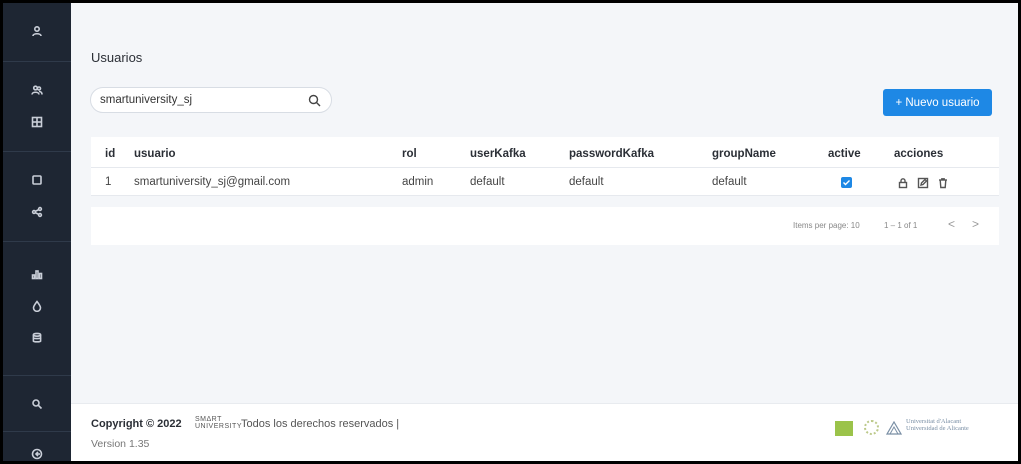  Describe the element at coordinates (923, 182) in the screenshot. I see `edit-icon` at that location.